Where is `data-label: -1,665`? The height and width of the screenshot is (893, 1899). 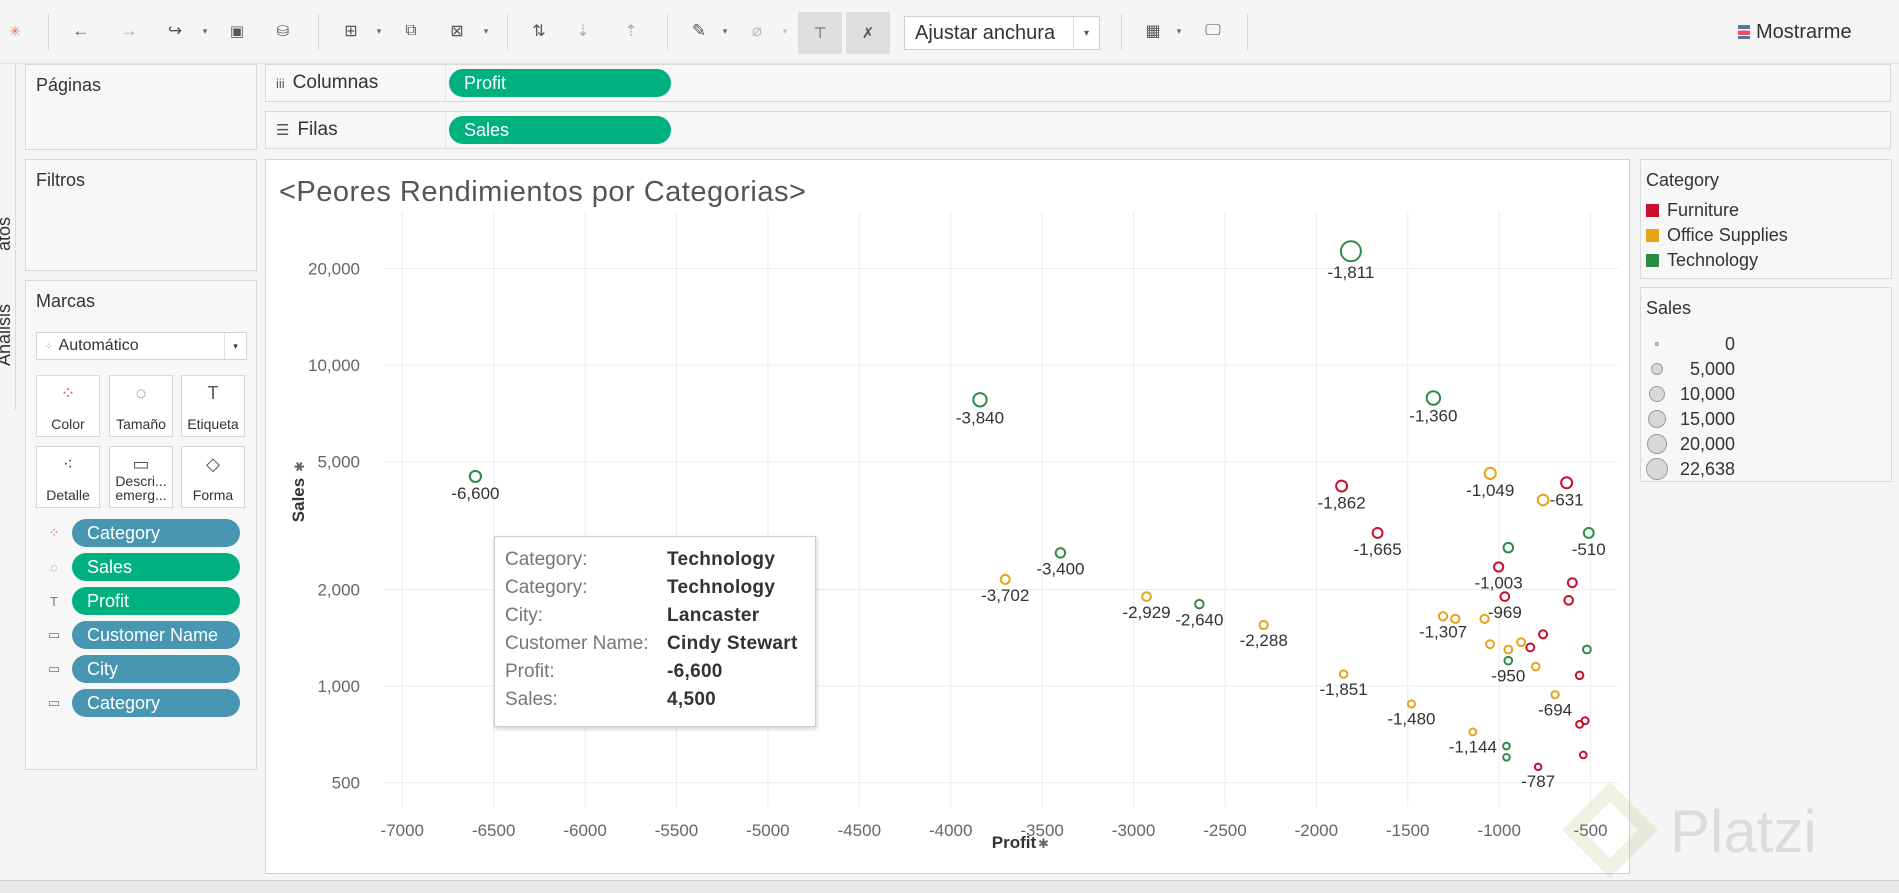
data-label: -1,665 is located at coordinates (1377, 549).